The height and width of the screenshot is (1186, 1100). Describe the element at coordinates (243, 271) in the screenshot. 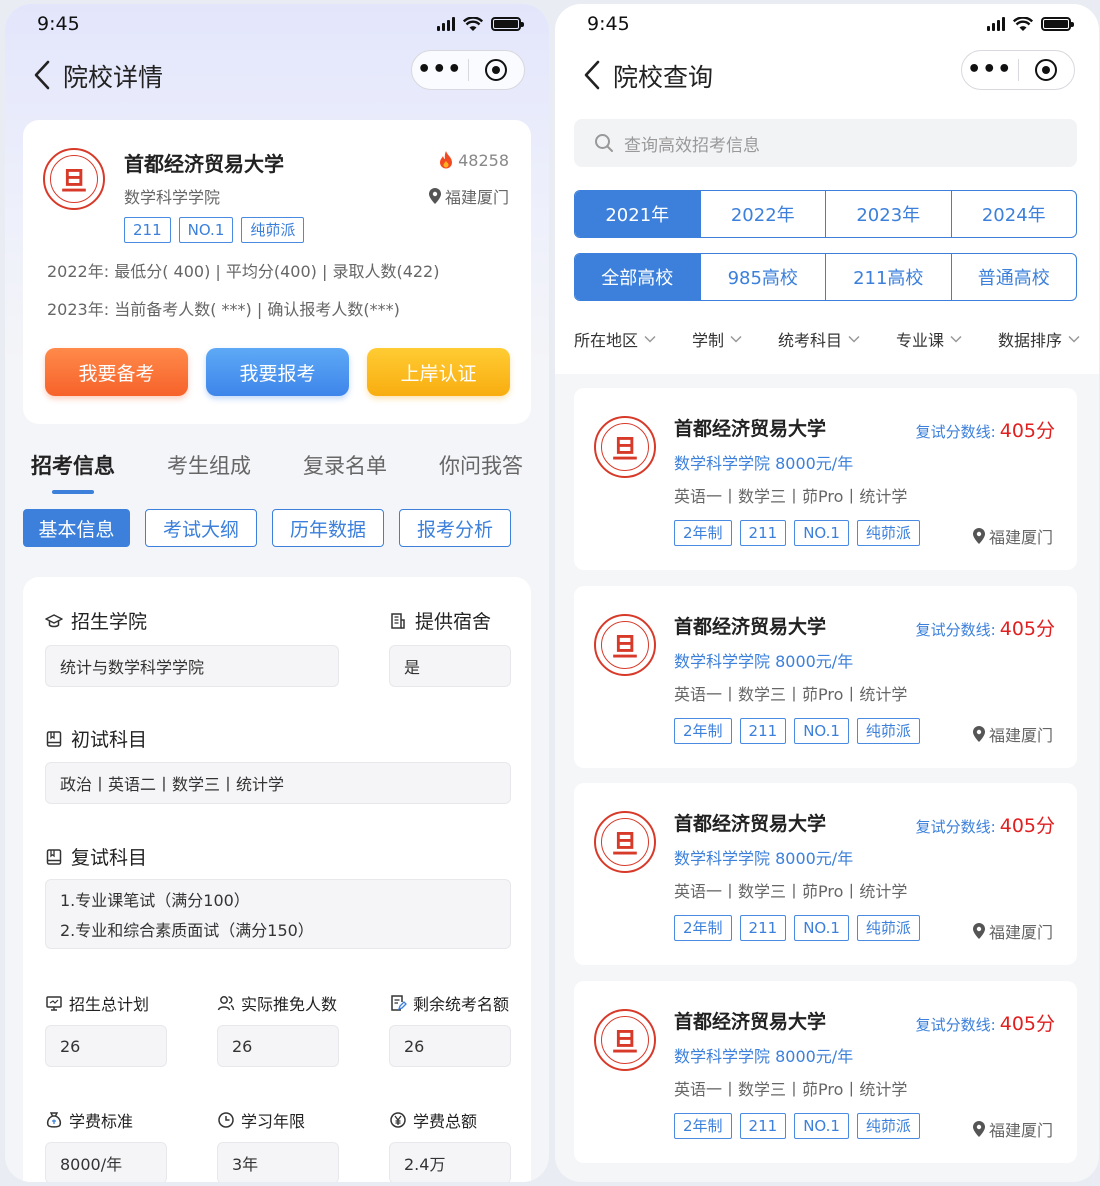

I see `stats-2022: 2022年: 最低分( 400) | 平均分(400) | 录取人数(422)` at that location.